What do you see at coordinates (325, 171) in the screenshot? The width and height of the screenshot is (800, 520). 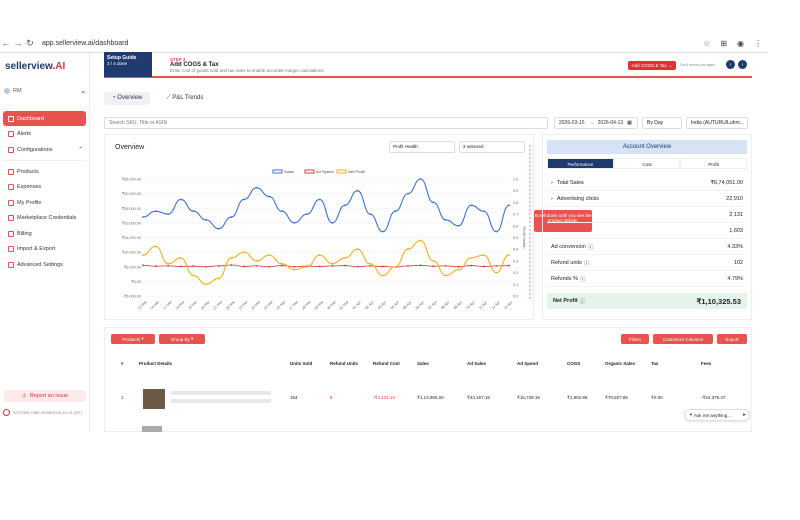 I see `legend-label: Ad Spend` at bounding box center [325, 171].